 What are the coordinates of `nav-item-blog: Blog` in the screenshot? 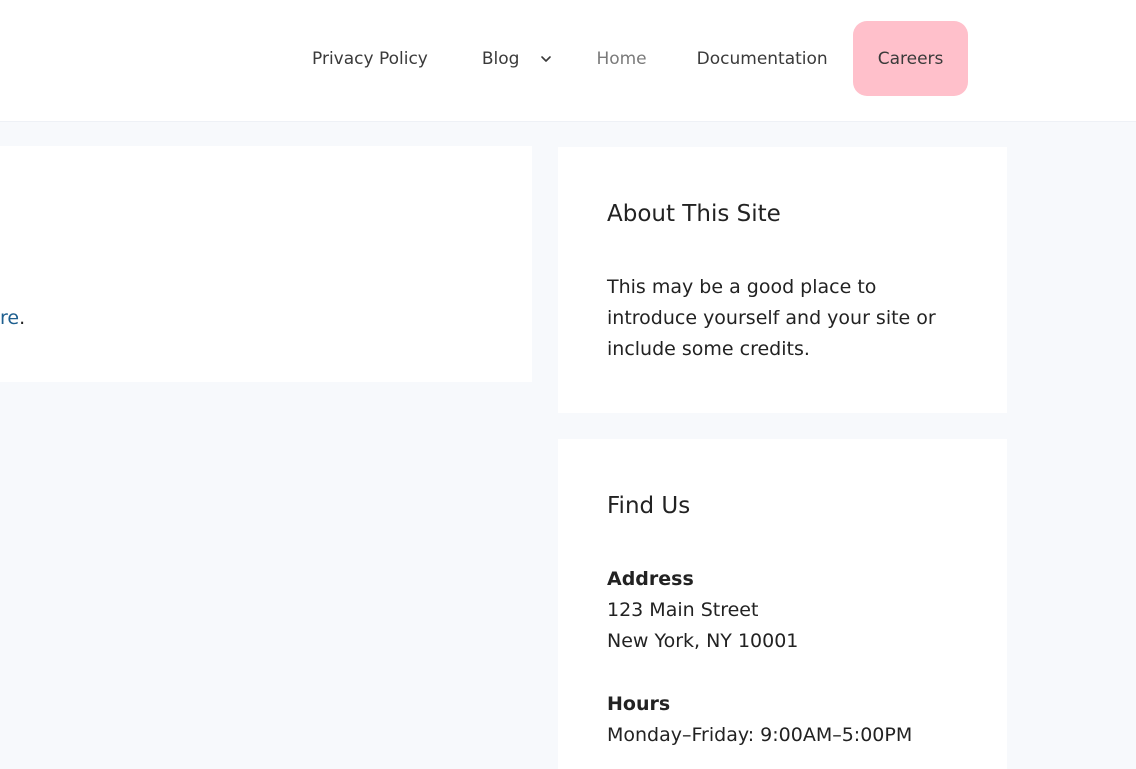 It's located at (512, 58).